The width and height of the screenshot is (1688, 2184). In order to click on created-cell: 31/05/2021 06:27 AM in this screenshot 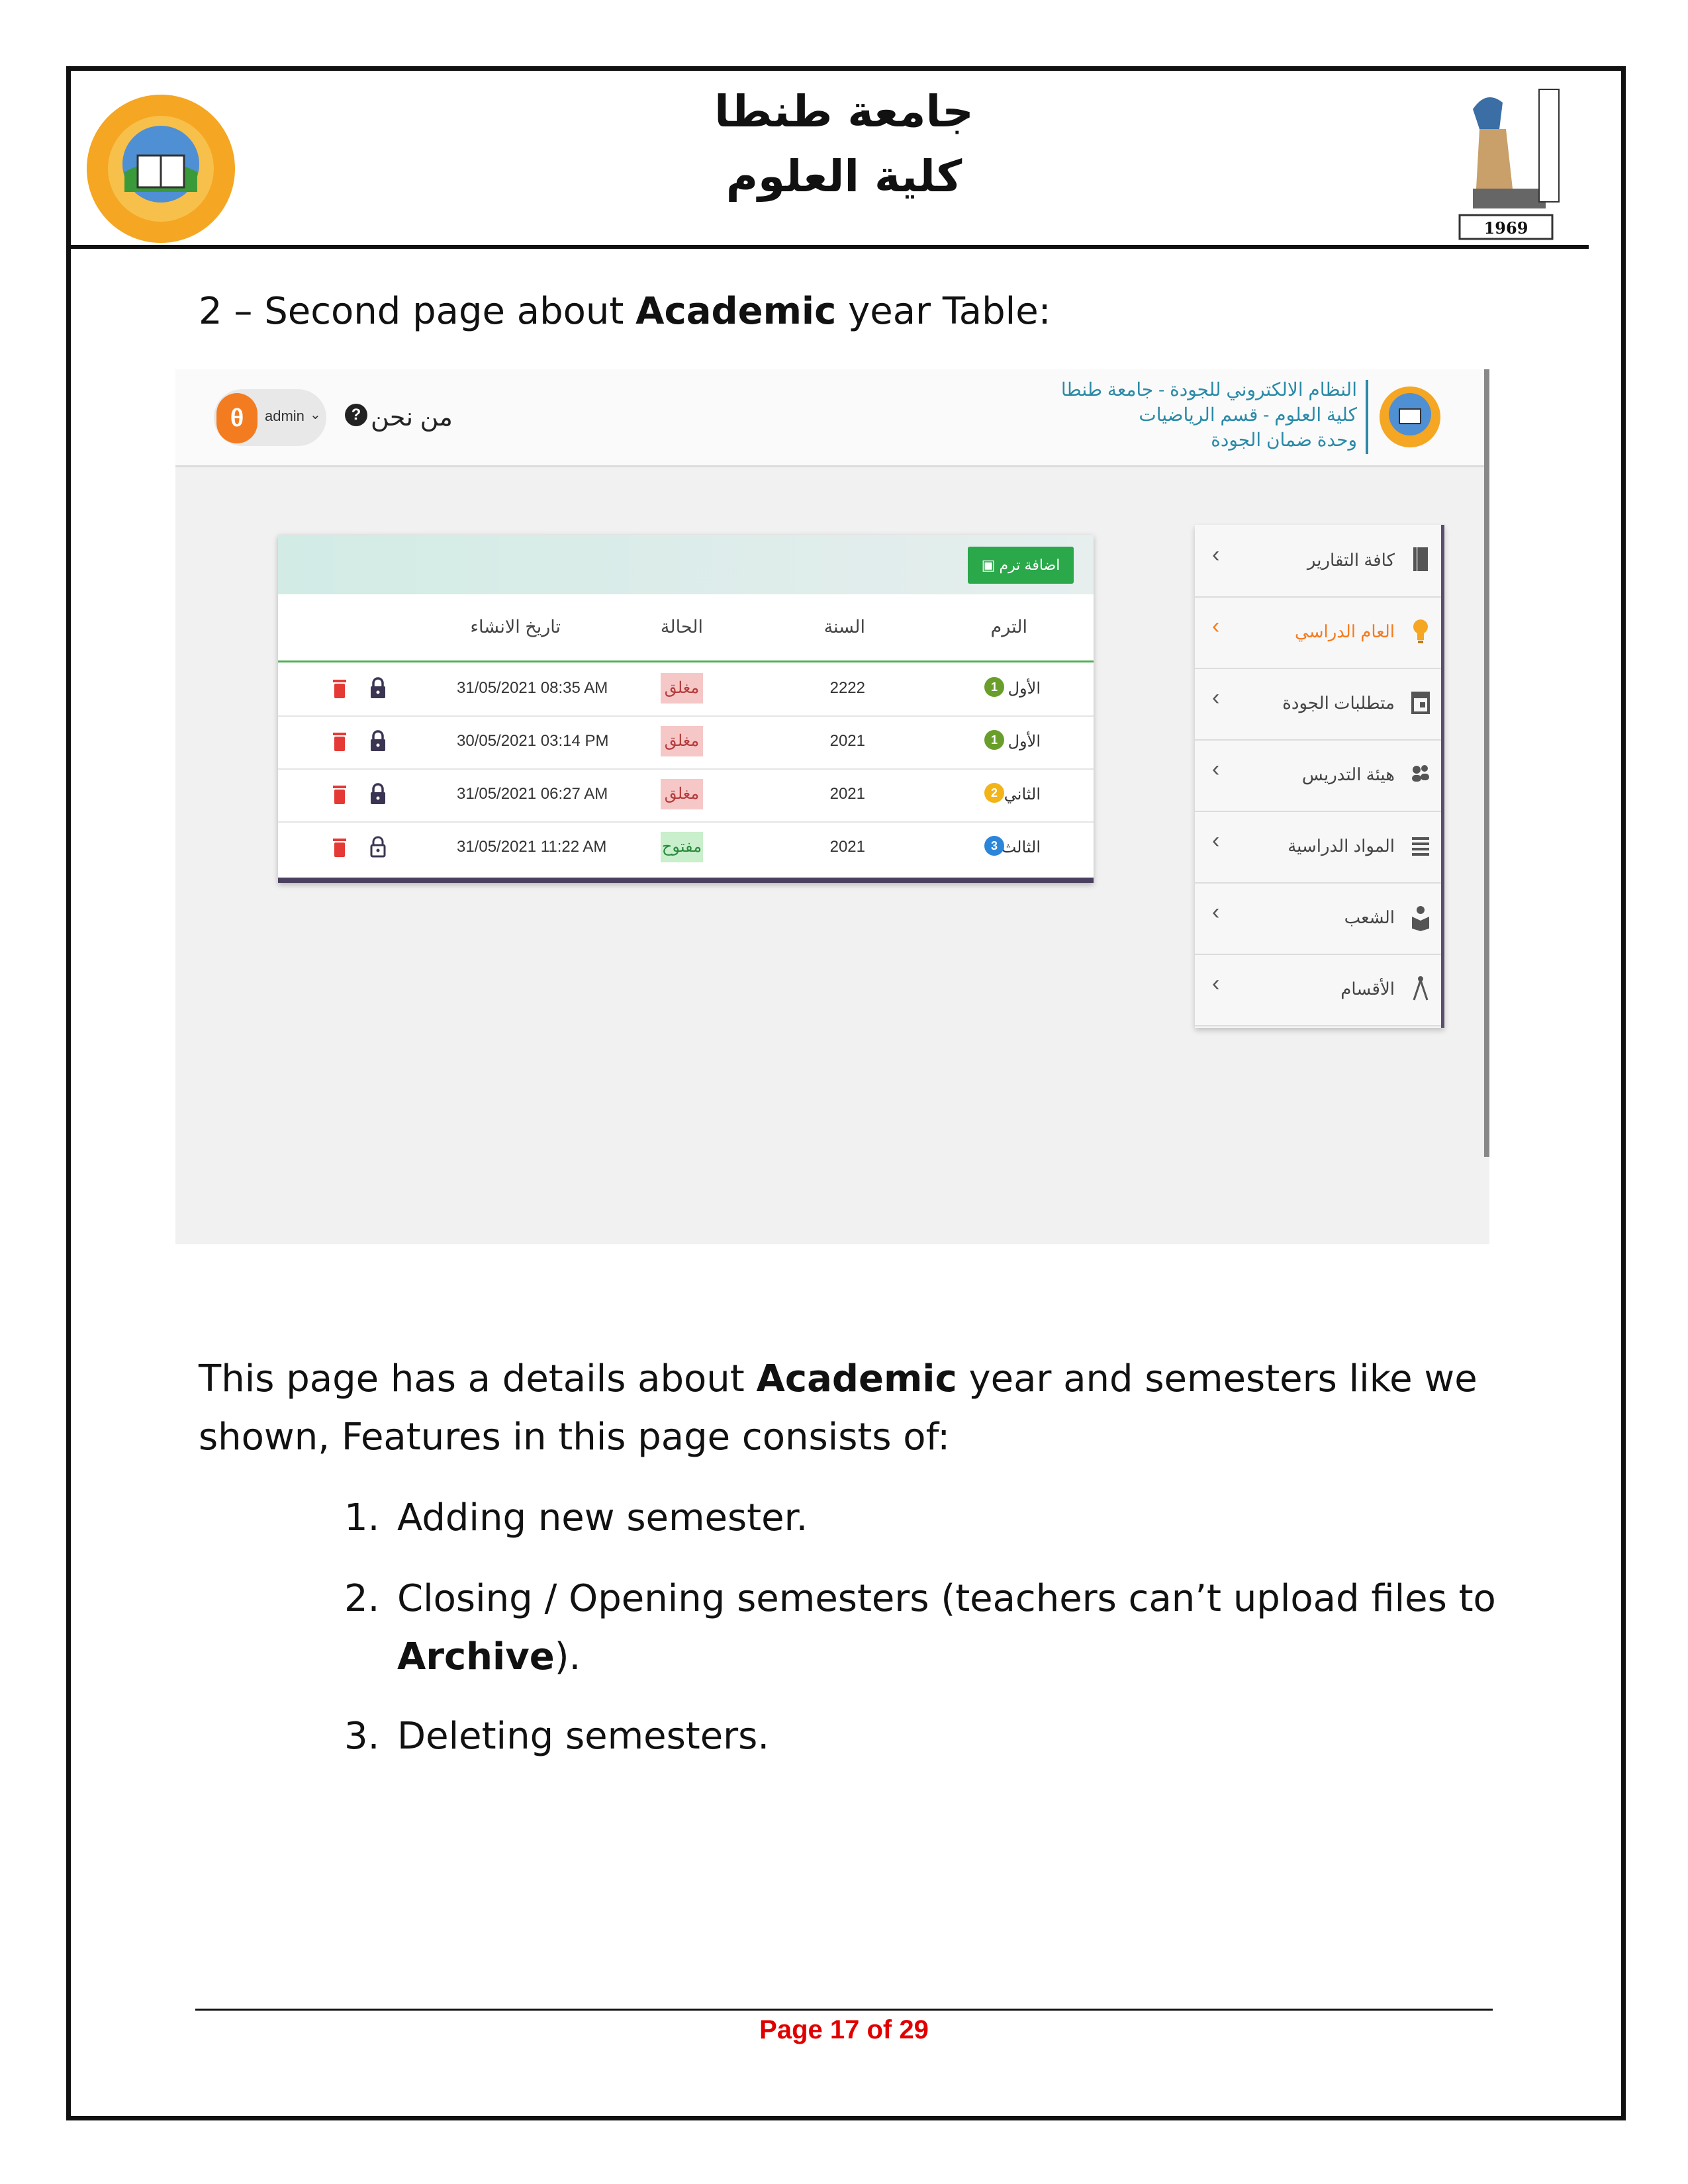, I will do `click(532, 794)`.